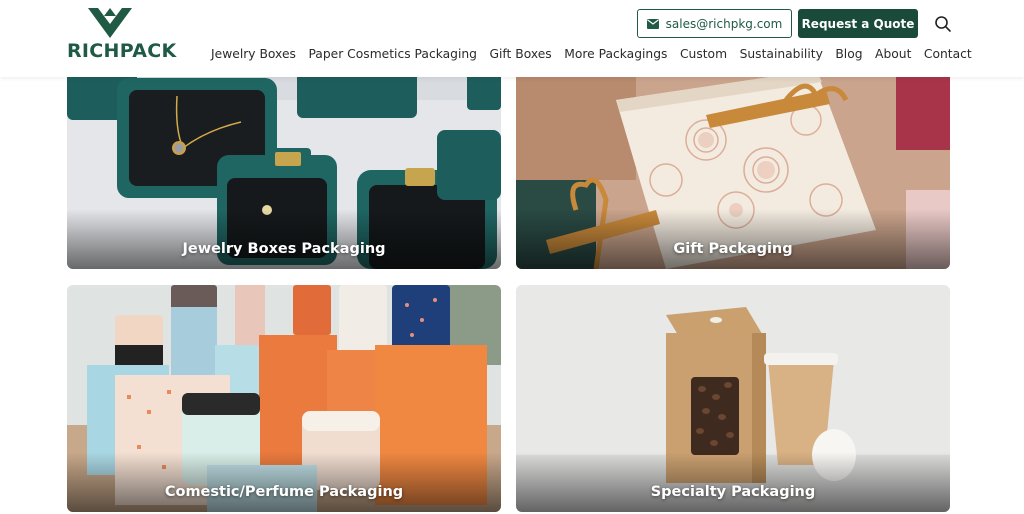 The width and height of the screenshot is (1024, 514). Describe the element at coordinates (652, 23) in the screenshot. I see `mail-icon` at that location.